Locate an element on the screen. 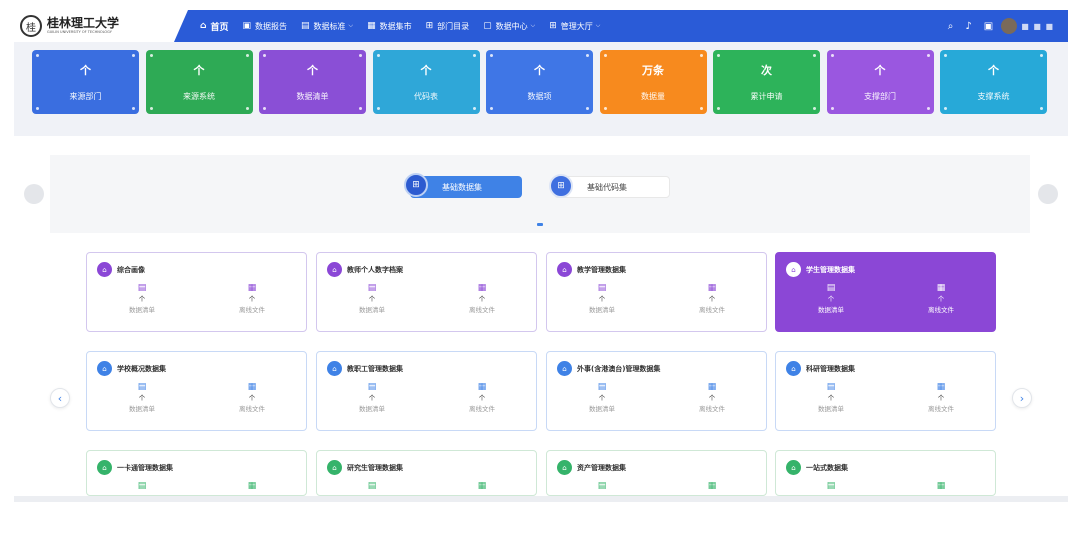 The height and width of the screenshot is (538, 1080). nav-item-3: ▦ 数据集市 is located at coordinates (389, 26).